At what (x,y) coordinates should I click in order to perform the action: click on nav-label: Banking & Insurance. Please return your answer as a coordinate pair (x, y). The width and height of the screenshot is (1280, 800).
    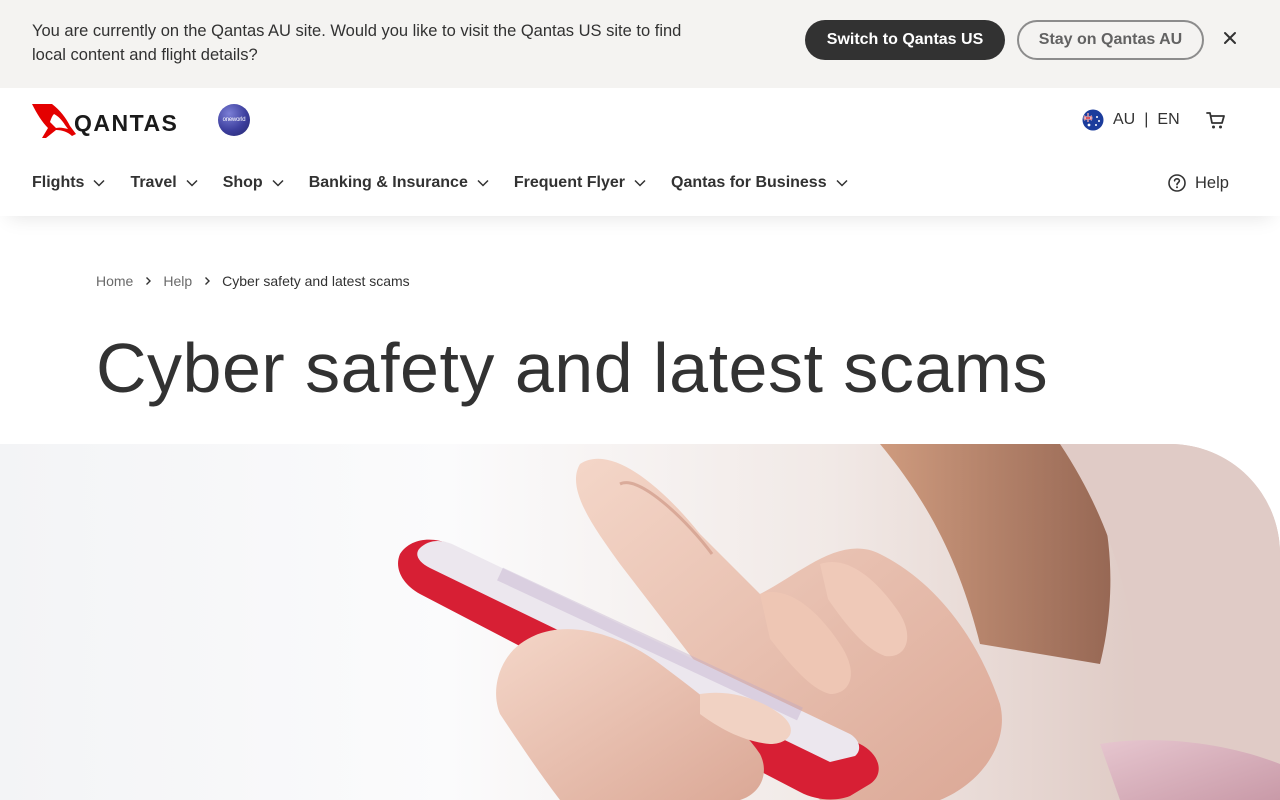
    Looking at the image, I should click on (388, 182).